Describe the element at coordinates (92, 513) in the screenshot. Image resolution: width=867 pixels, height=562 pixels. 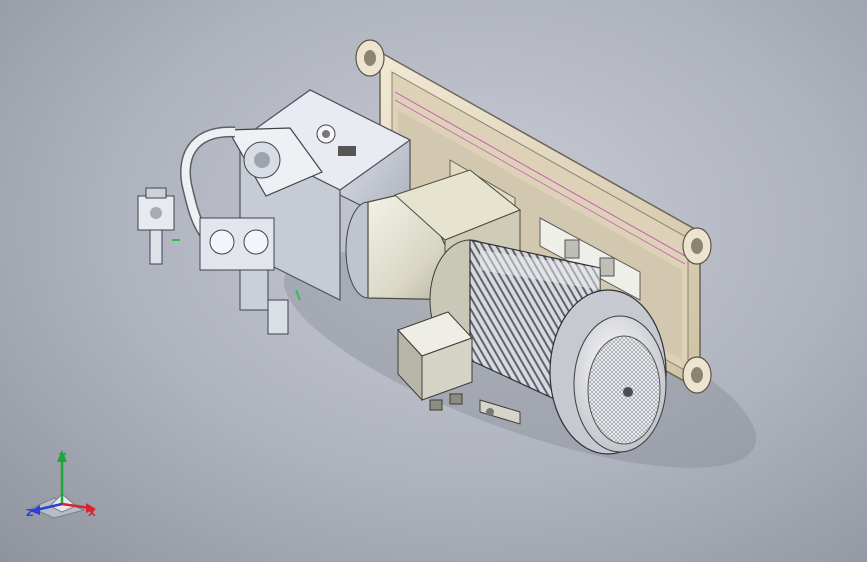
I see `x-axis-label: X` at that location.